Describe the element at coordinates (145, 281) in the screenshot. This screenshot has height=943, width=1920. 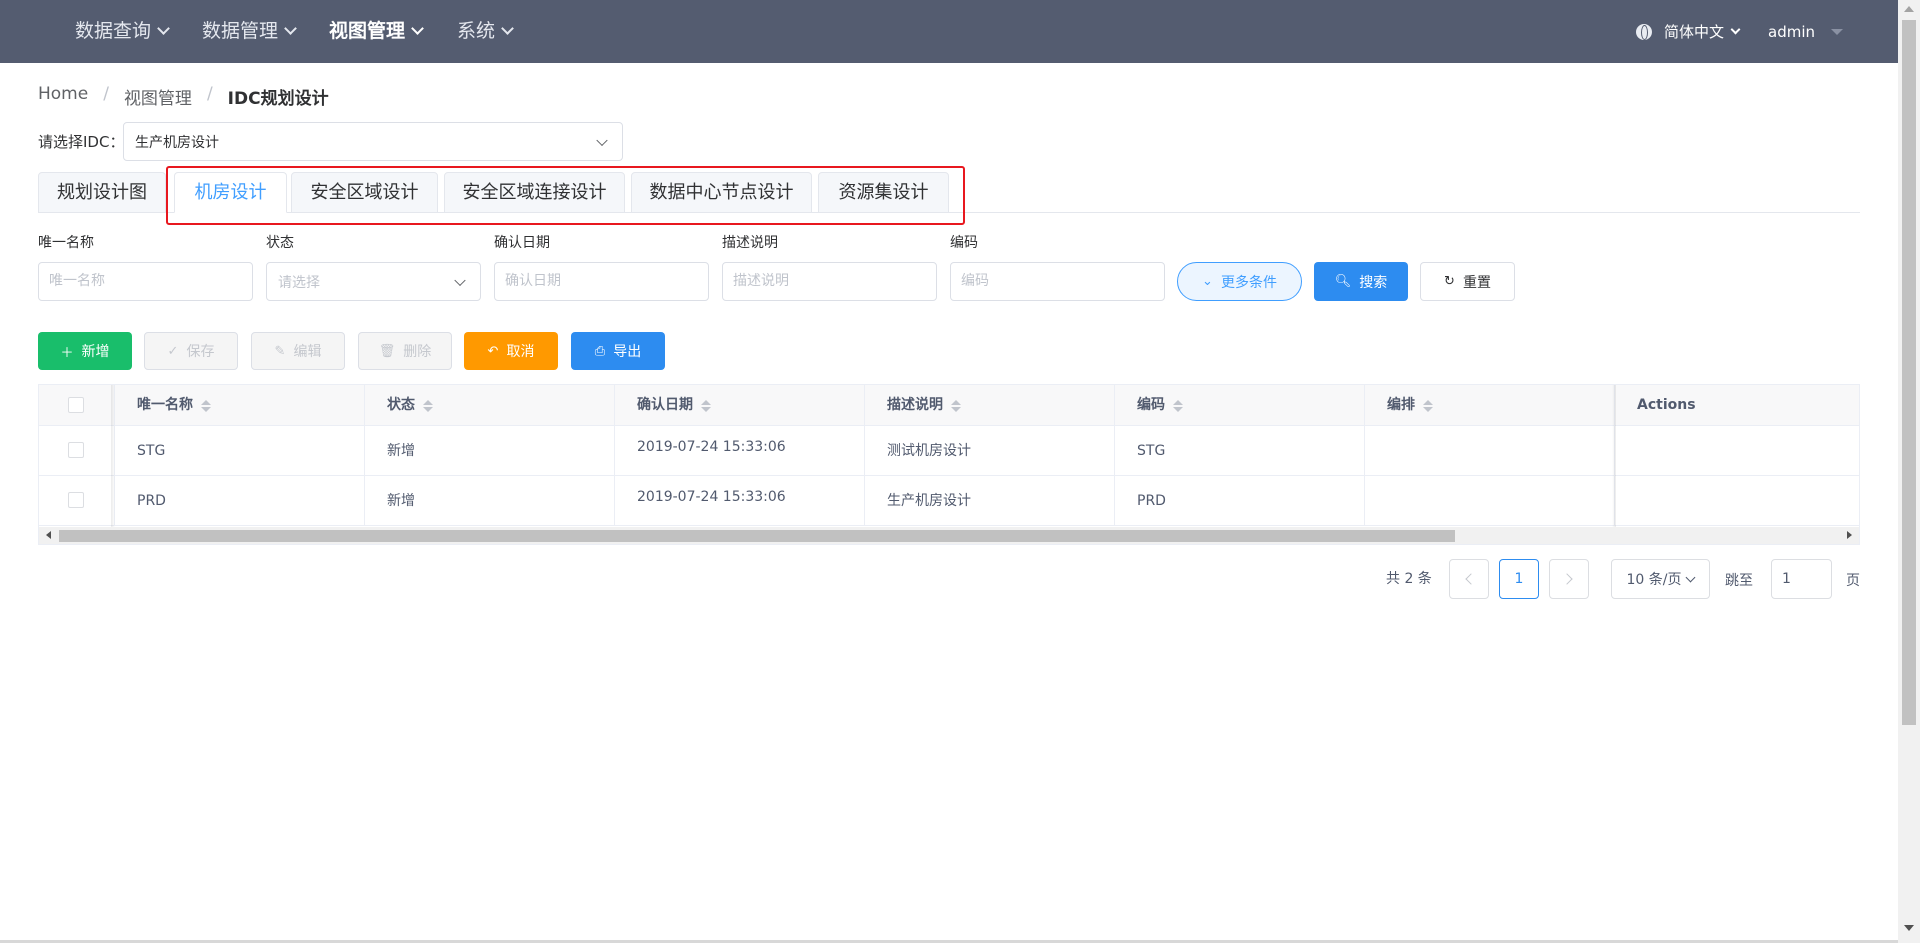
I see `filter-name-input: 唯一名称` at that location.